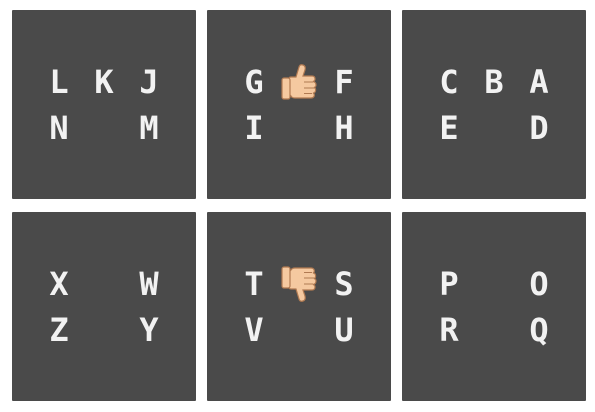 Image resolution: width=595 pixels, height=412 pixels. What do you see at coordinates (149, 283) in the screenshot?
I see `tile-letter: W` at bounding box center [149, 283].